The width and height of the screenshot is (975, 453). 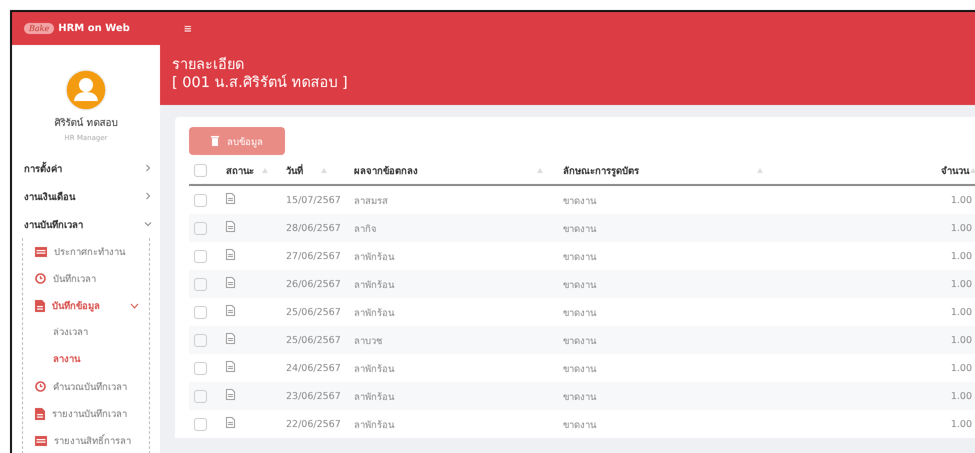 I want to click on menu-group: งานบันทึกเวลา, so click(x=86, y=224).